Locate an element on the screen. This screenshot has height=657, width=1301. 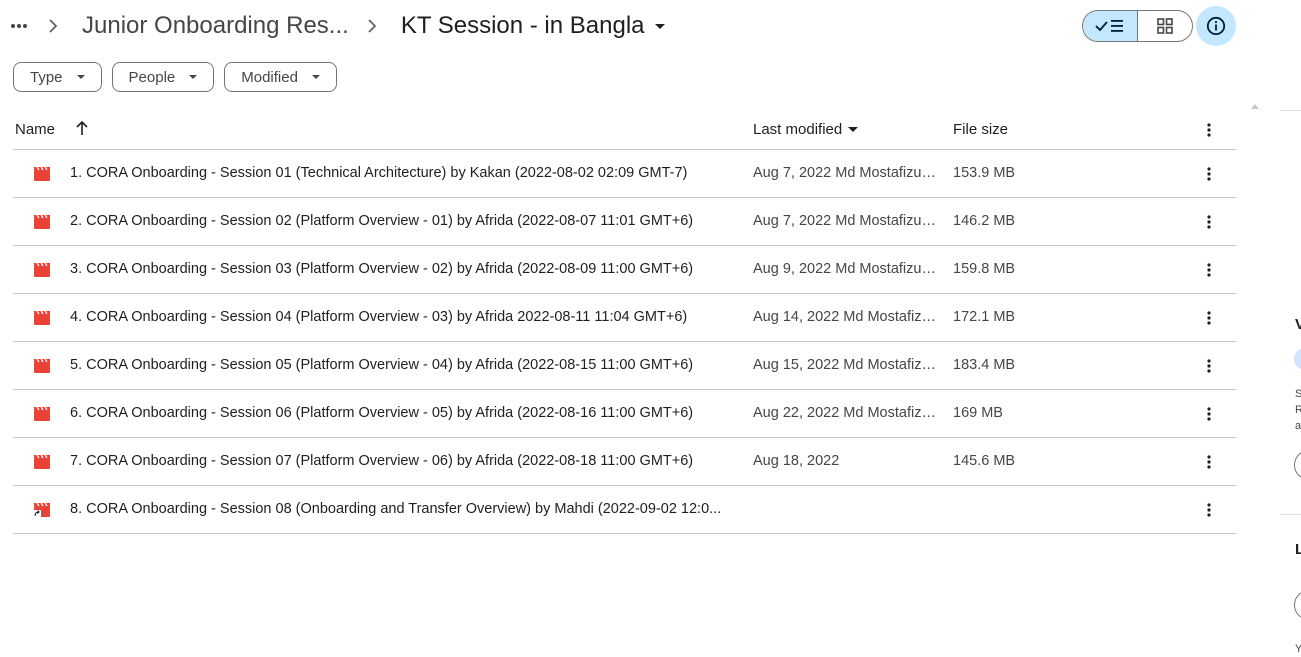
breadcrumb-current-folder: KT Session - in Bangla is located at coordinates (533, 26).